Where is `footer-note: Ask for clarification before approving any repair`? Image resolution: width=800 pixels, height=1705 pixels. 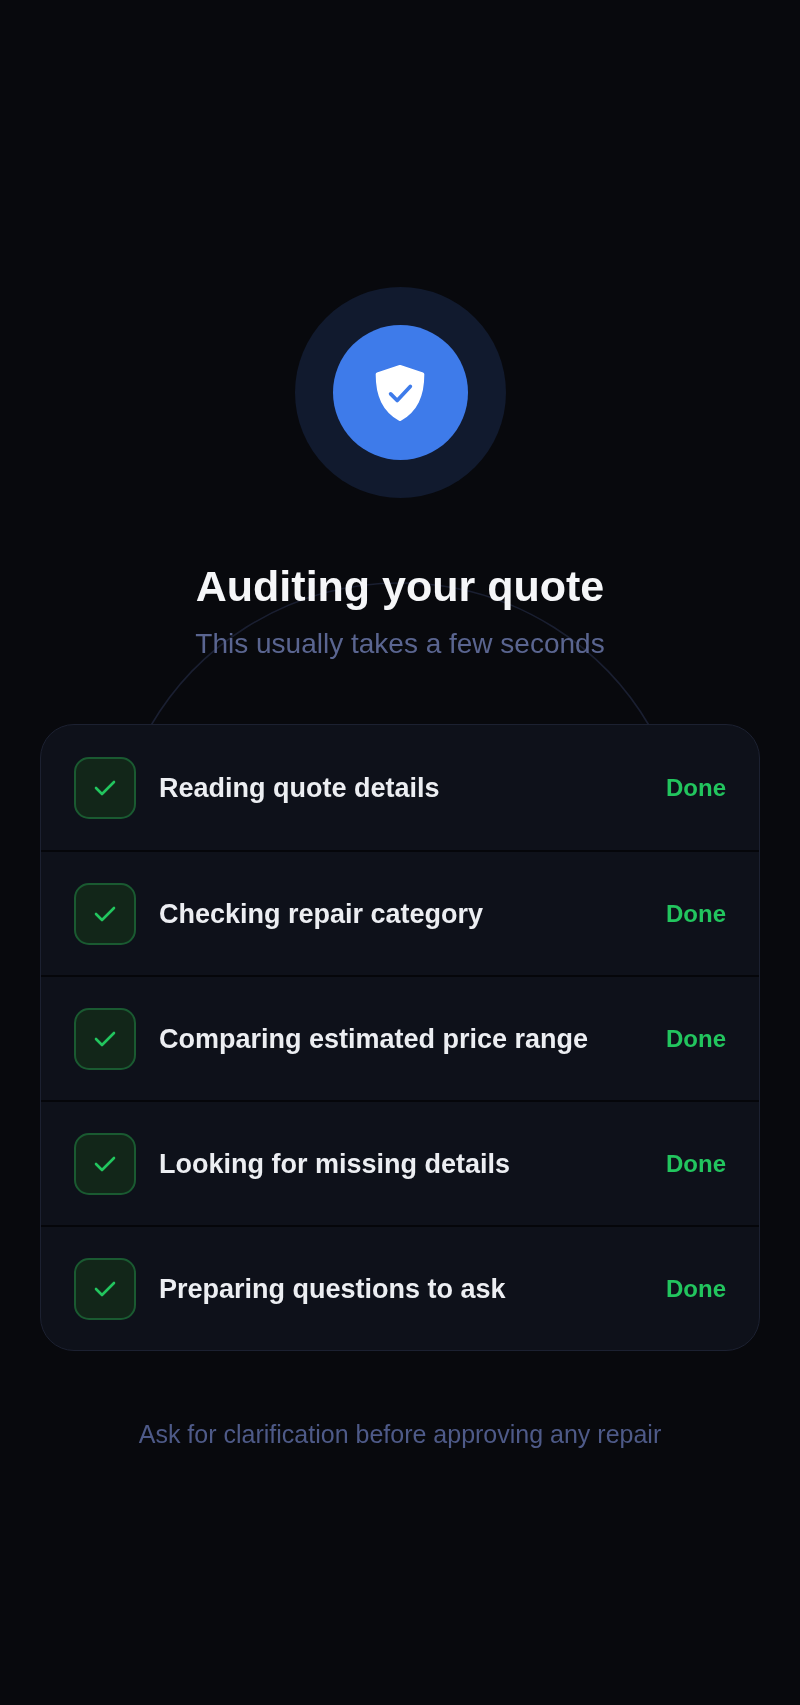
footer-note: Ask for clarification before approving any repair is located at coordinates (400, 1434).